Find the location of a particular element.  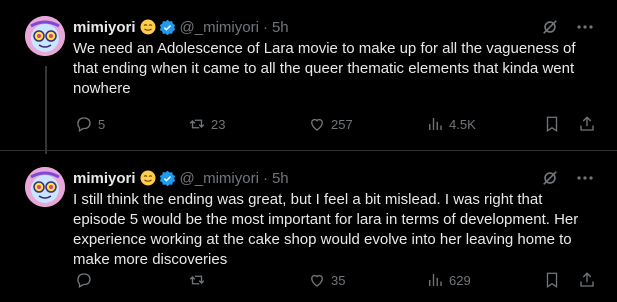

reply-button is located at coordinates (86, 280).